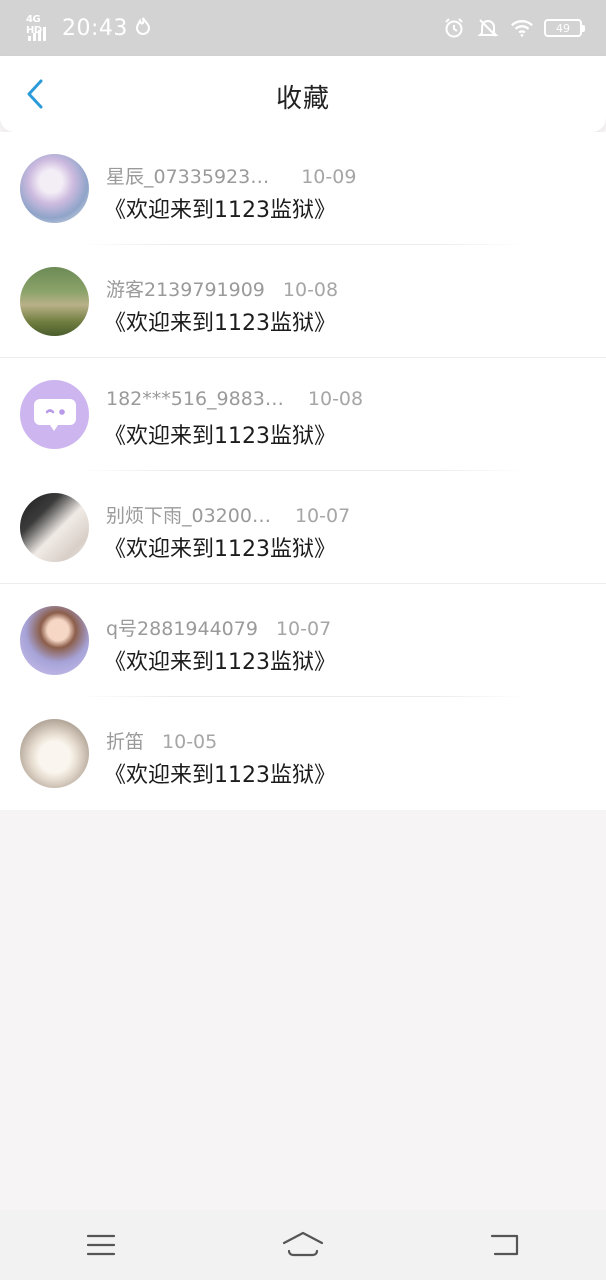  I want to click on menu-icon, so click(101, 1245).